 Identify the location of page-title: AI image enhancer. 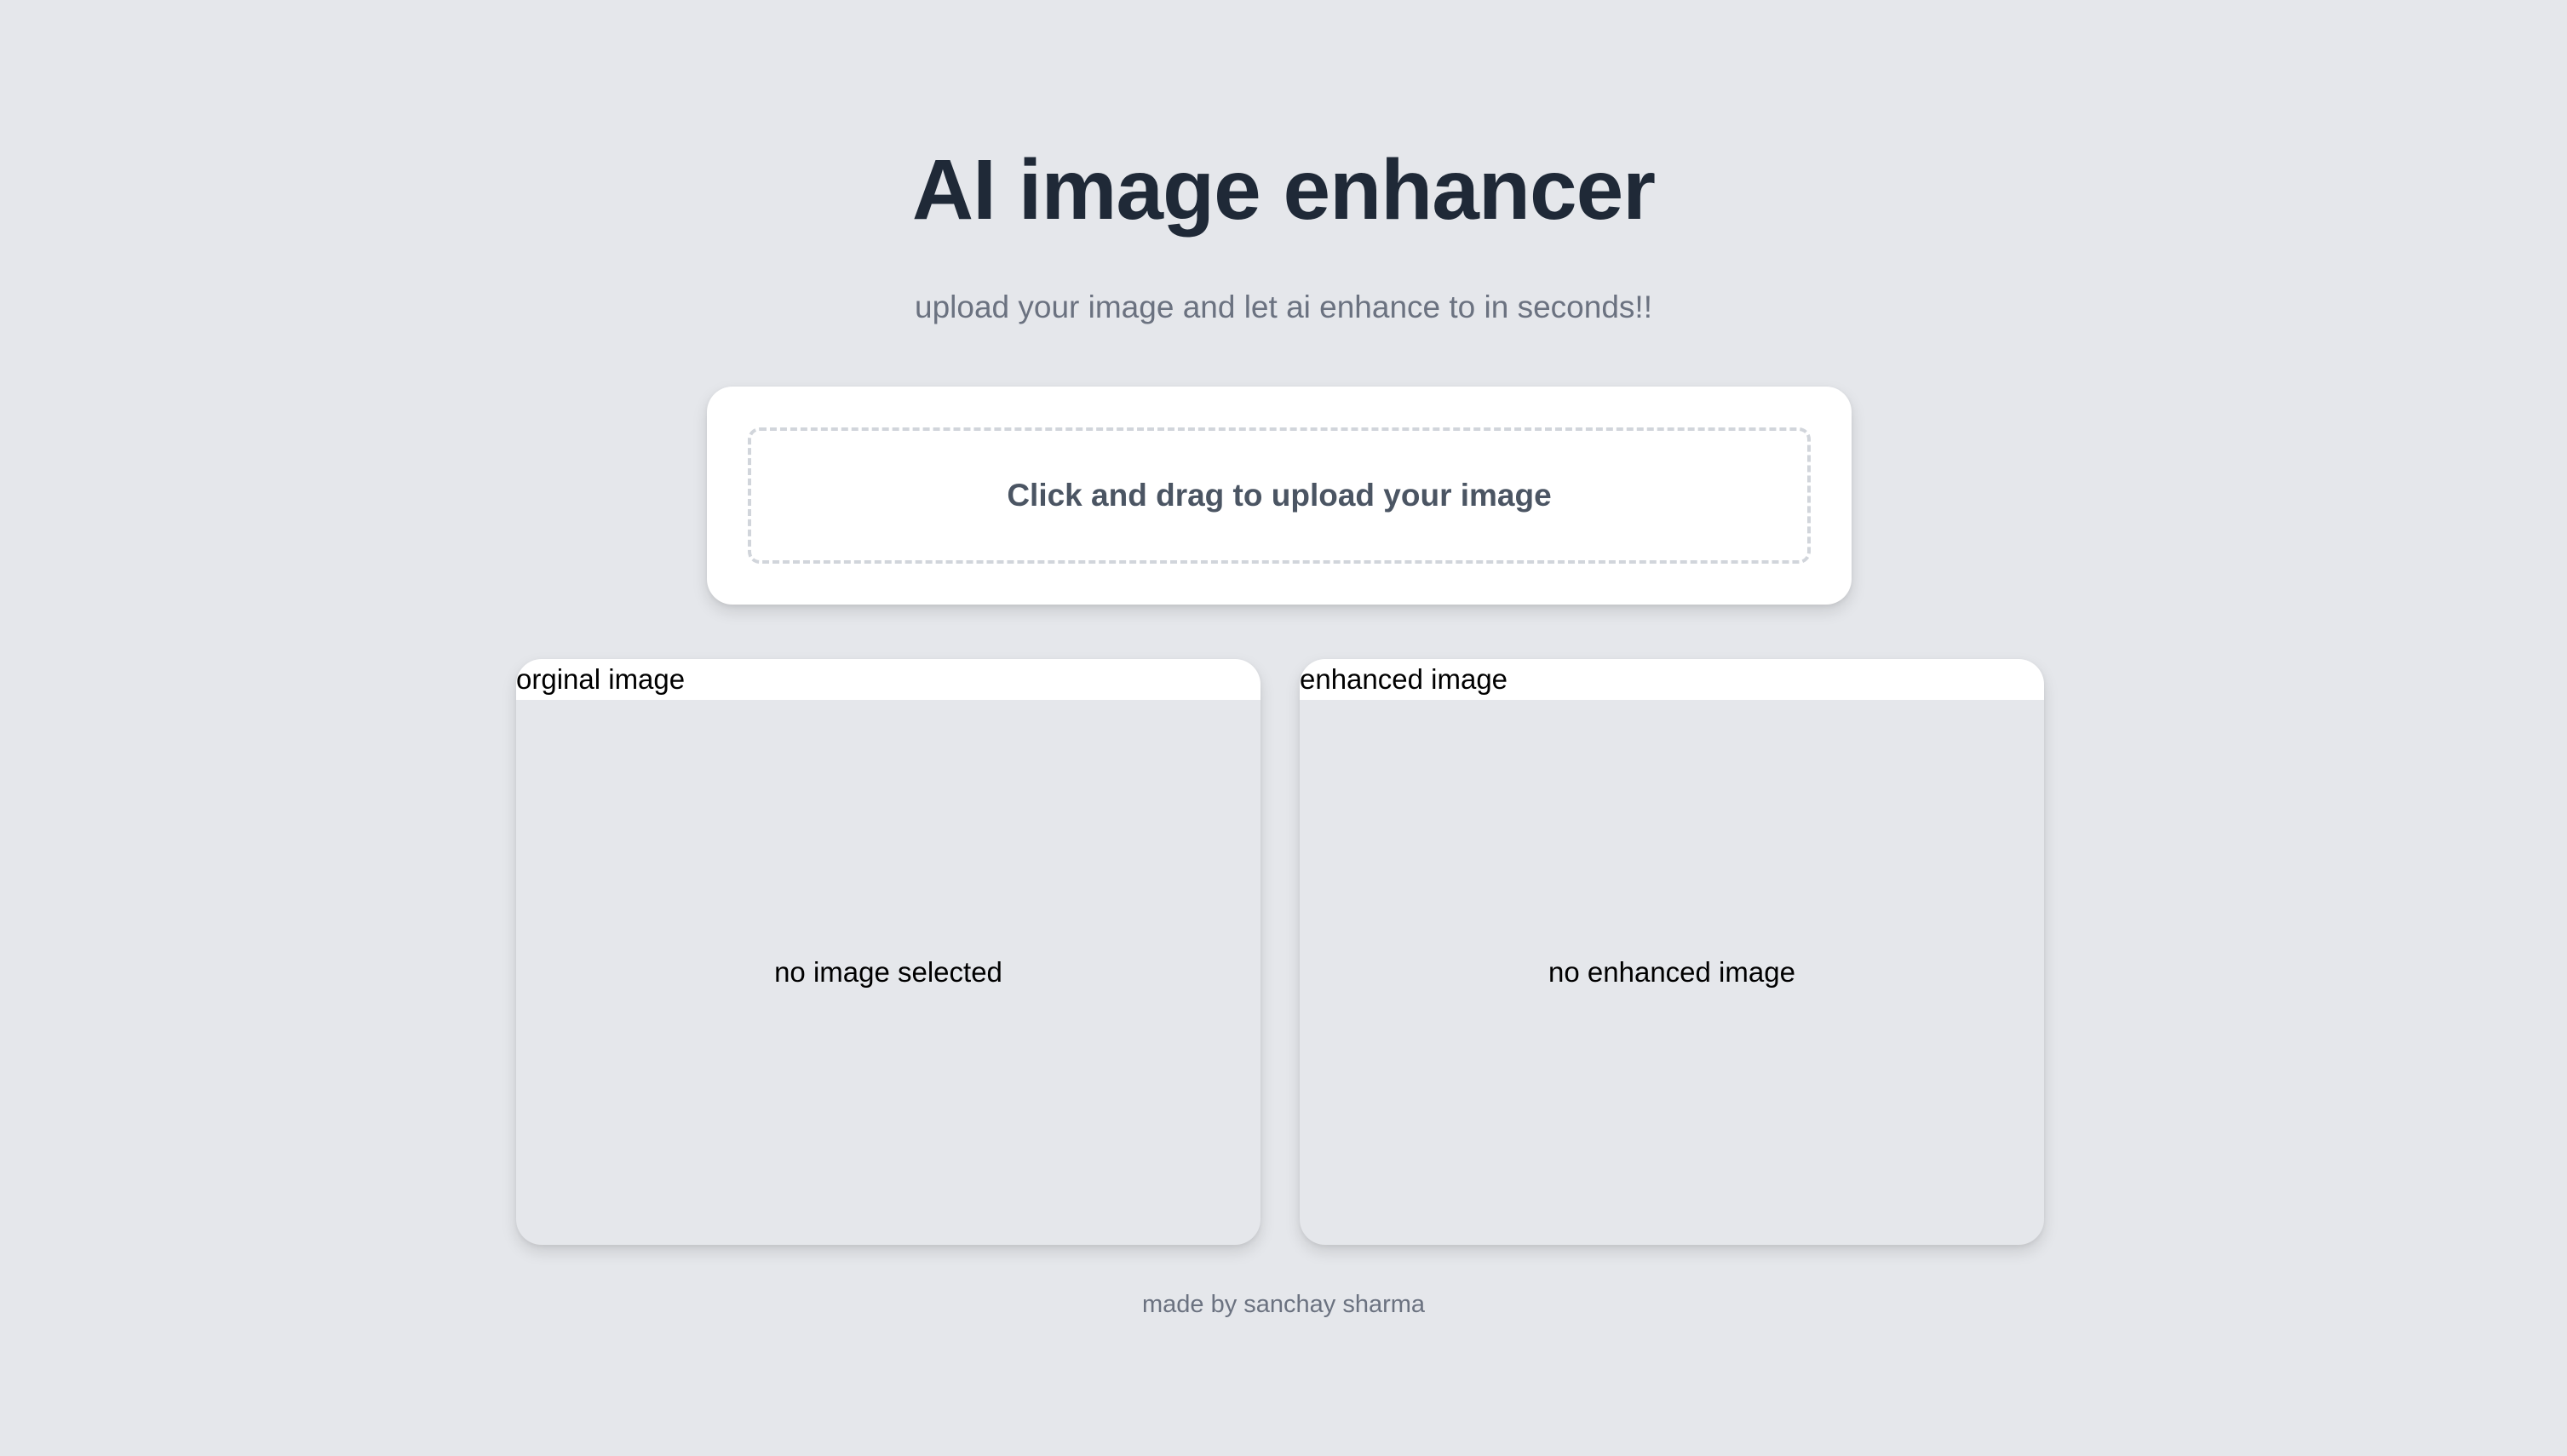
(1283, 190).